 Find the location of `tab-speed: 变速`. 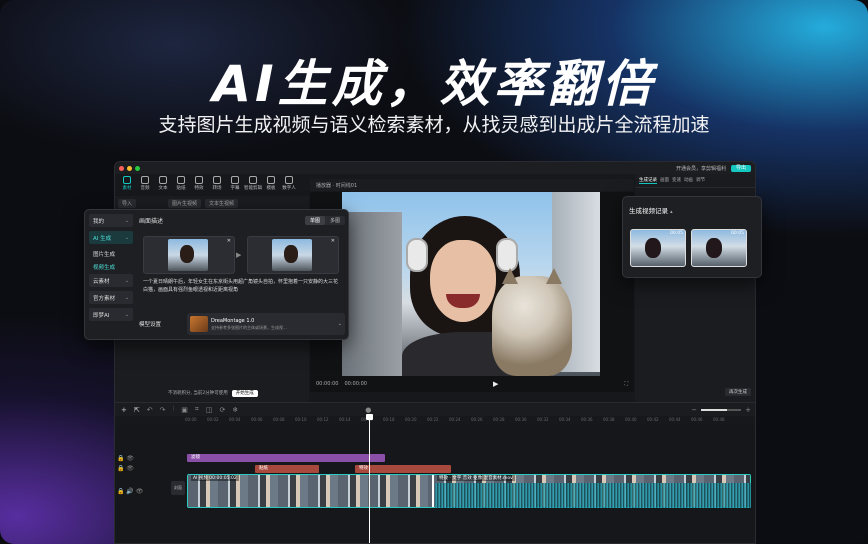

tab-speed: 变速 is located at coordinates (676, 180).